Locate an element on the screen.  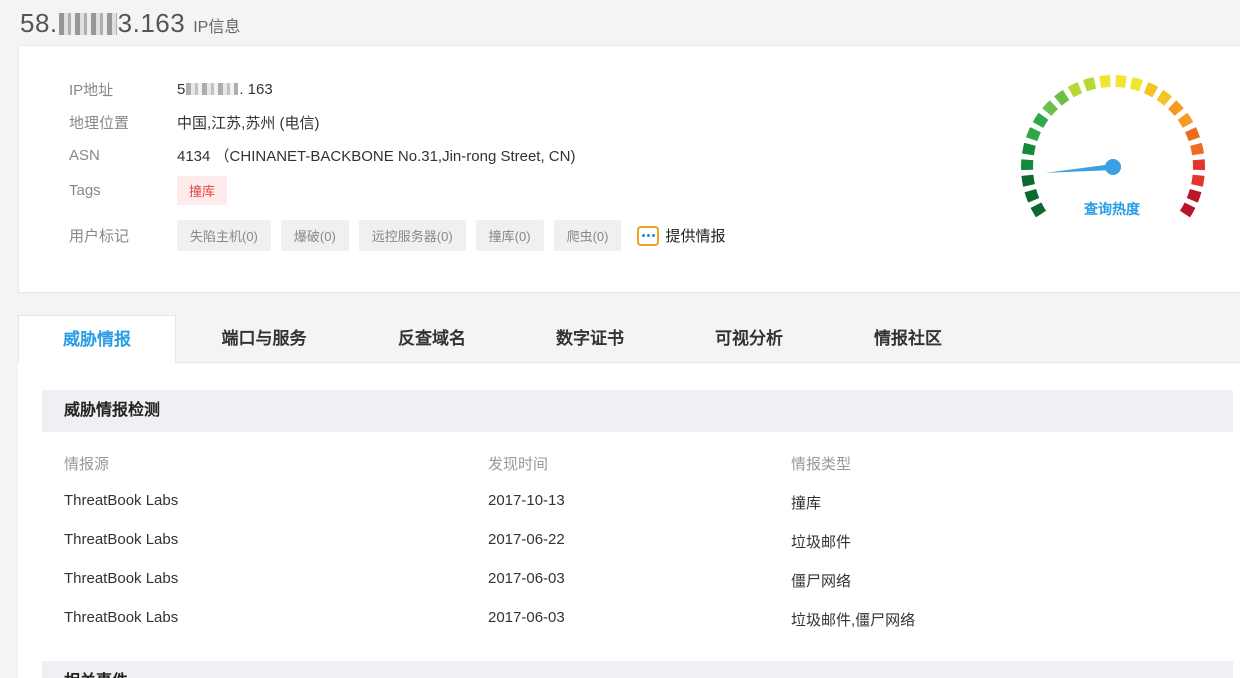
info-row-ip: IP地址 5 . 163 is located at coordinates (171, 89).